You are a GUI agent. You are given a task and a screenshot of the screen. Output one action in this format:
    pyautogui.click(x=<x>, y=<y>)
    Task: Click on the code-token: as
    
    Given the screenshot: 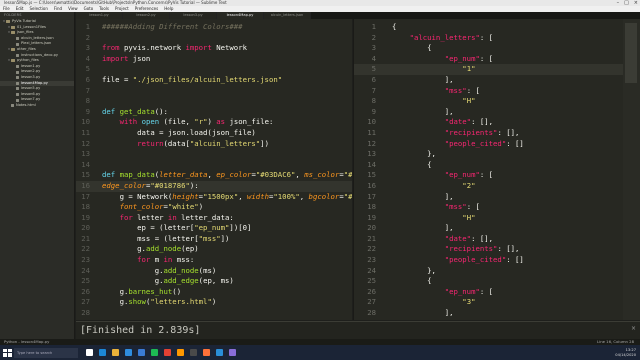 What is the action you would take?
    pyautogui.click(x=221, y=122)
    